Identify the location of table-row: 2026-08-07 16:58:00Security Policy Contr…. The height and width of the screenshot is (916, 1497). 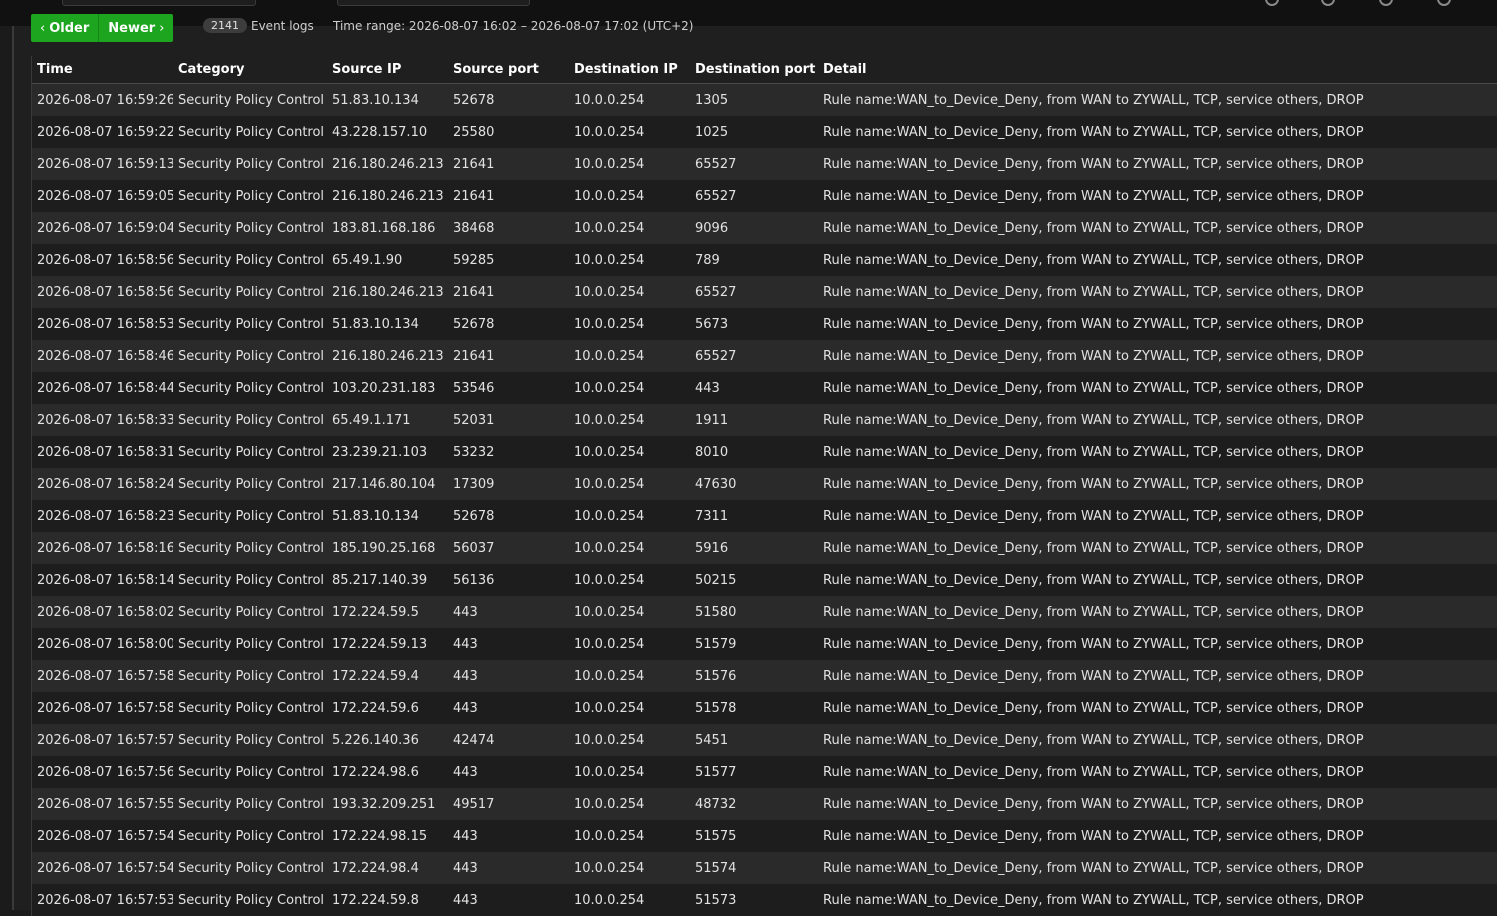
(764, 644).